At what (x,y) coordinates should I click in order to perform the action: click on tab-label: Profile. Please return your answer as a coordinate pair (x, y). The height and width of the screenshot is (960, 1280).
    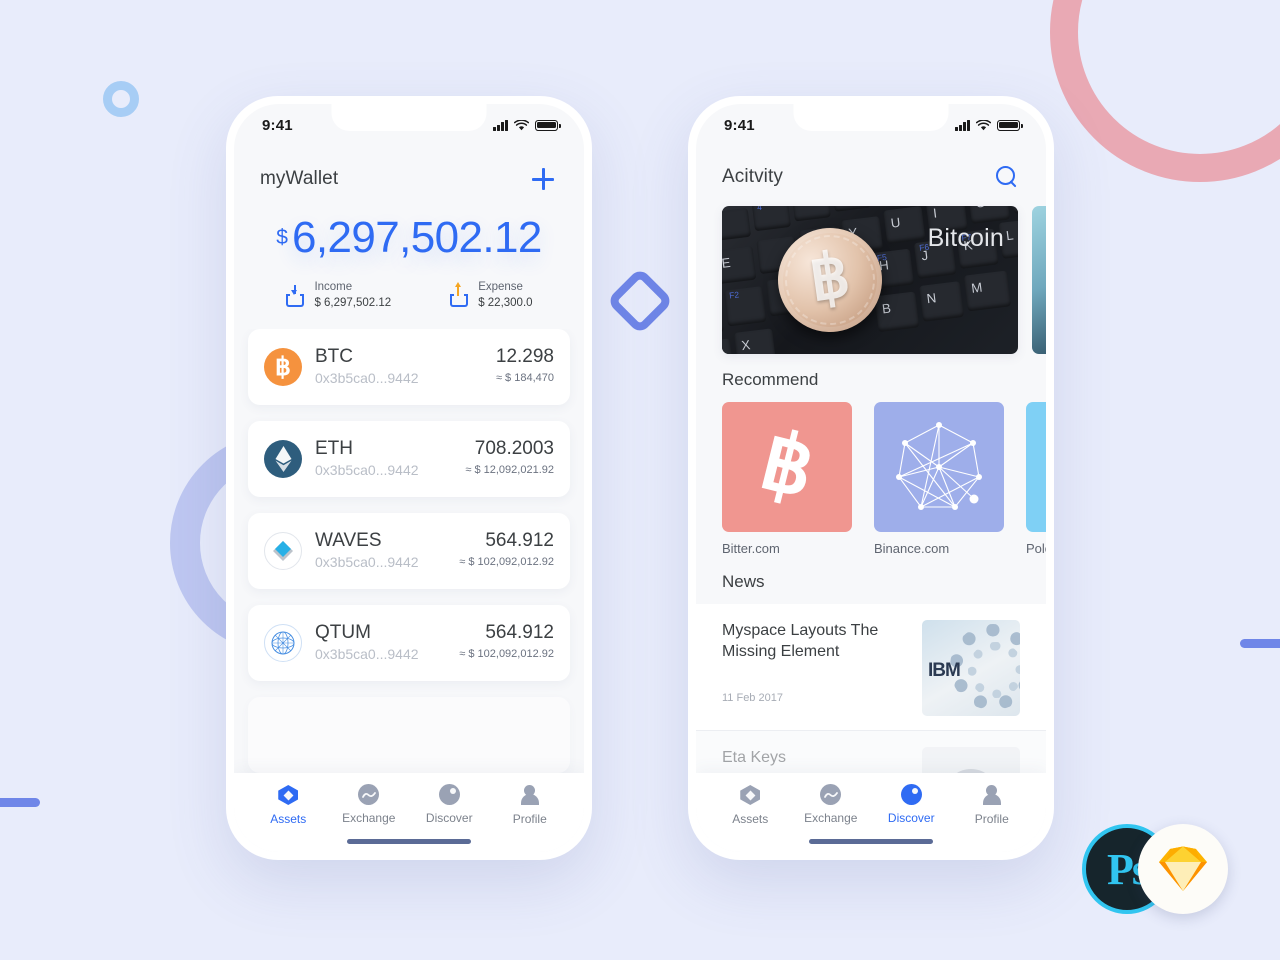
    Looking at the image, I should click on (529, 819).